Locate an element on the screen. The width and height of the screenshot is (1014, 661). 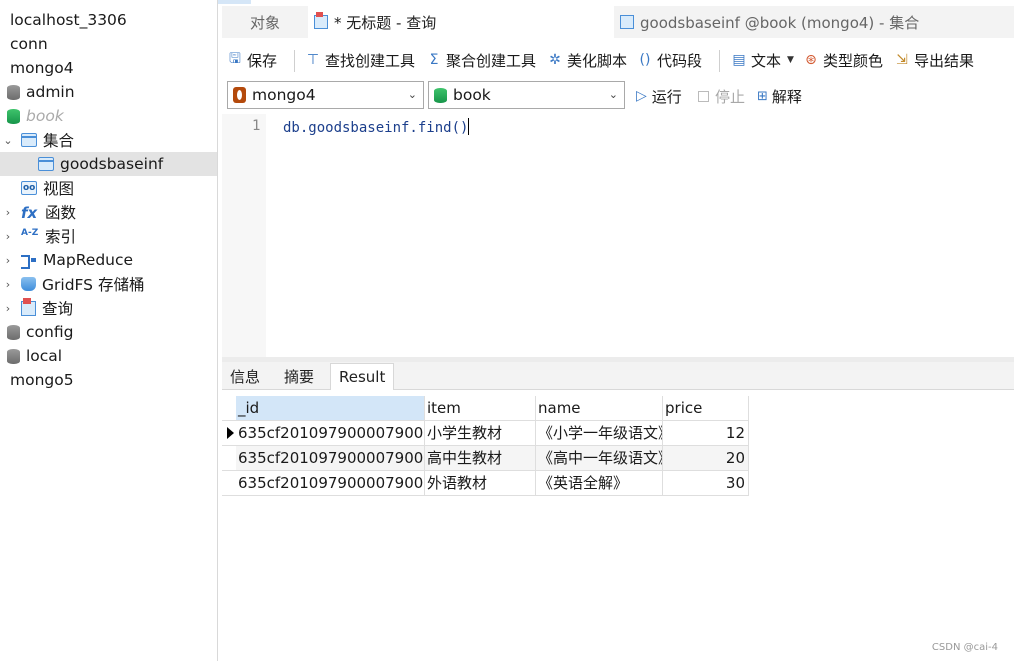
run-button: ▷ 运行 is located at coordinates (659, 96).